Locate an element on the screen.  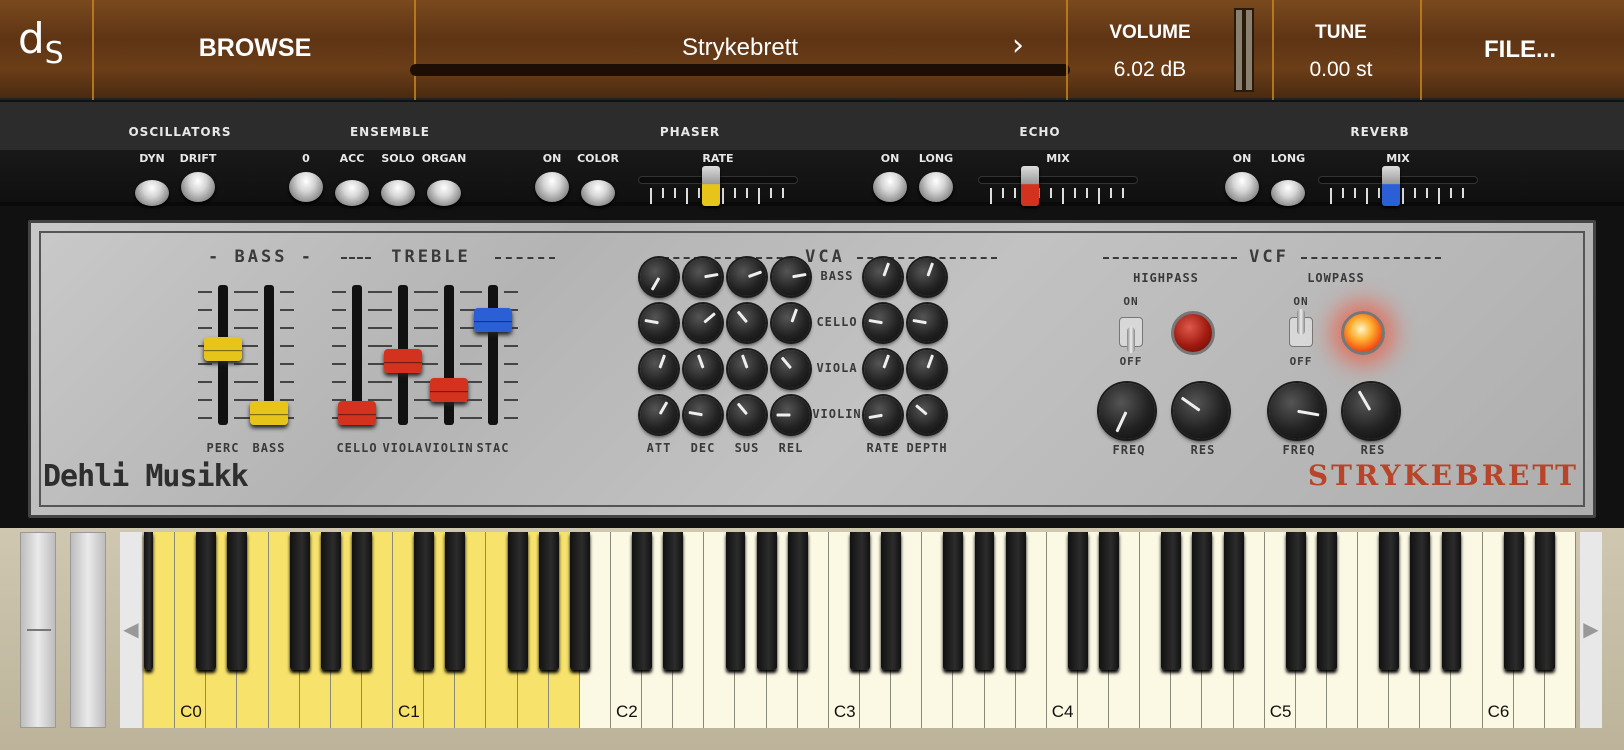
ensemble-0-button is located at coordinates (306, 187).